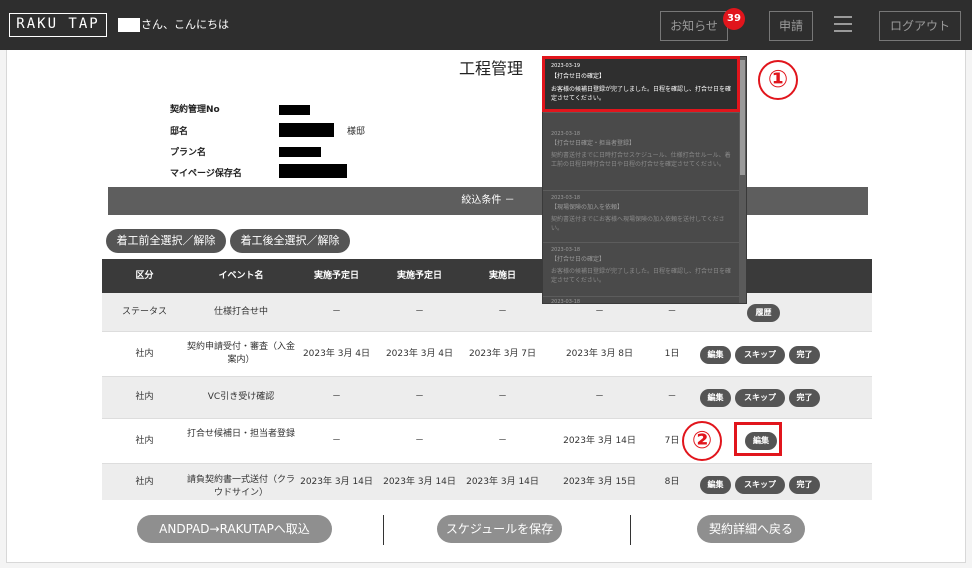 The height and width of the screenshot is (568, 972). I want to click on row-date-4: 2023年 3月 14日, so click(599, 441).